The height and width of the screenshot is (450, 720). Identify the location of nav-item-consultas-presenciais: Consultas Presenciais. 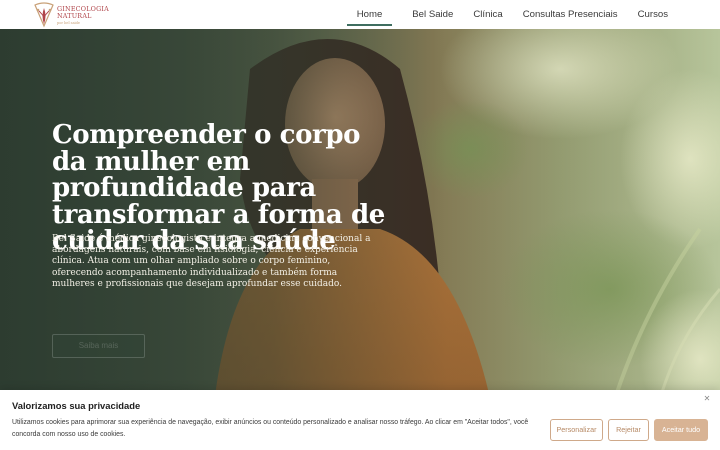
(570, 14).